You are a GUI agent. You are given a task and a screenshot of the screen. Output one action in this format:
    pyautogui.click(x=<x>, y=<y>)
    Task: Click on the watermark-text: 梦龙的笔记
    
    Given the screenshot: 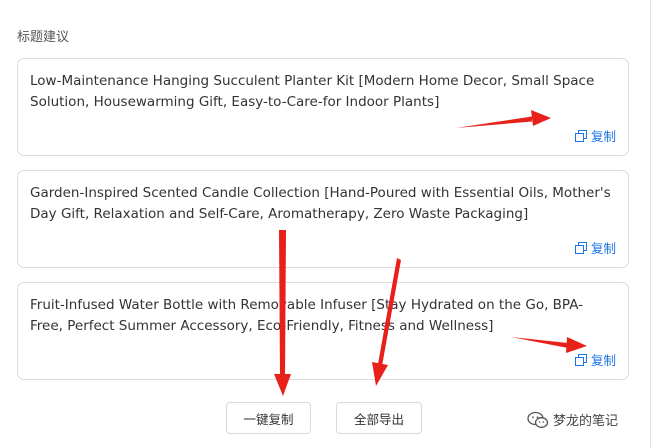 What is the action you would take?
    pyautogui.click(x=586, y=421)
    